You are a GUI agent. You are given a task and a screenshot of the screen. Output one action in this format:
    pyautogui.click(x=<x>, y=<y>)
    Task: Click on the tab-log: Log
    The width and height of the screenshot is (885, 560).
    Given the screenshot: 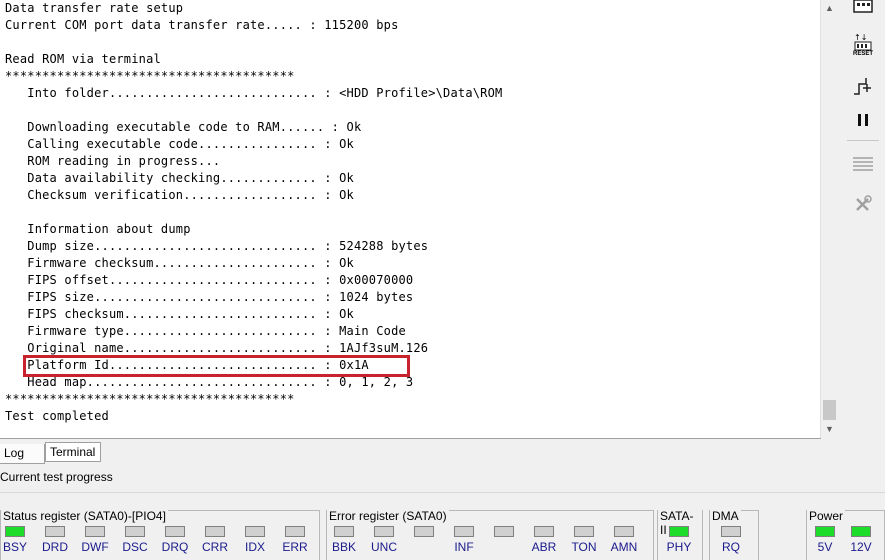 What is the action you would take?
    pyautogui.click(x=22, y=454)
    